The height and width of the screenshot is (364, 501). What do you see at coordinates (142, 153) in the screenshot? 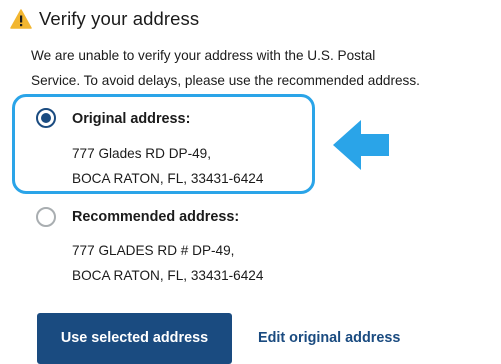
I see `original-address-line-1: 777 Glades RD DP-49,` at bounding box center [142, 153].